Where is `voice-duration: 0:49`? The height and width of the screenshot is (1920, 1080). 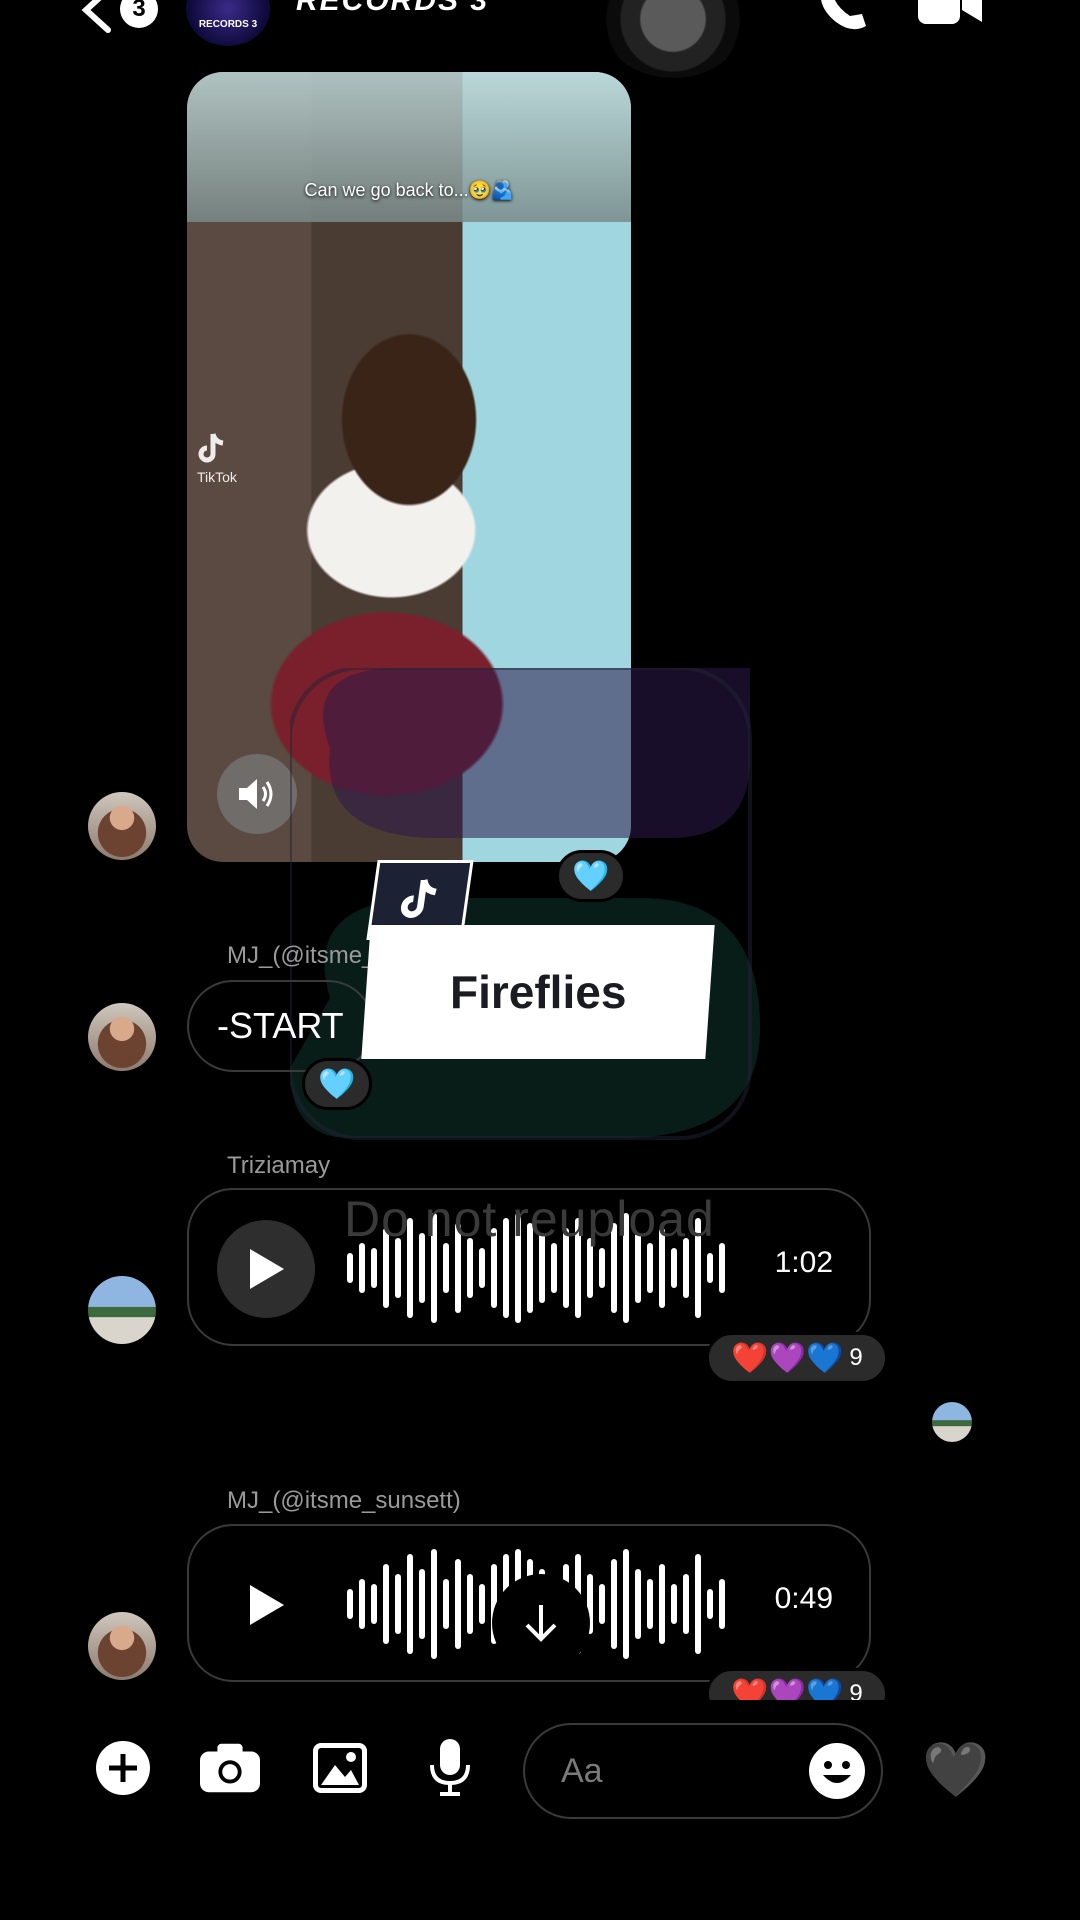
voice-duration: 0:49 is located at coordinates (803, 1598).